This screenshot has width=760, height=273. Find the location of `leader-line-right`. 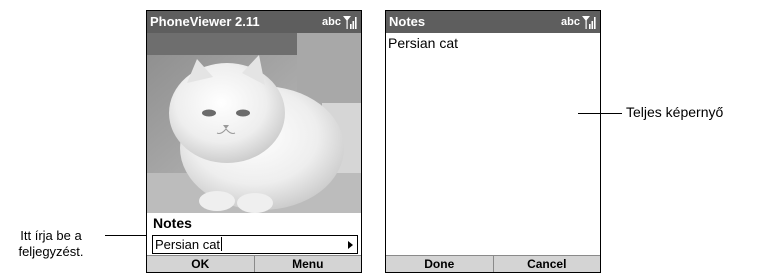

leader-line-right is located at coordinates (600, 113).